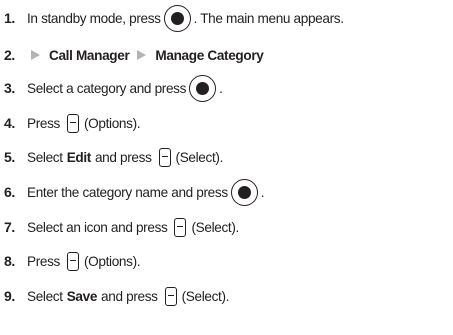 This screenshot has width=453, height=335. What do you see at coordinates (9, 192) in the screenshot?
I see `step-number: 6.` at bounding box center [9, 192].